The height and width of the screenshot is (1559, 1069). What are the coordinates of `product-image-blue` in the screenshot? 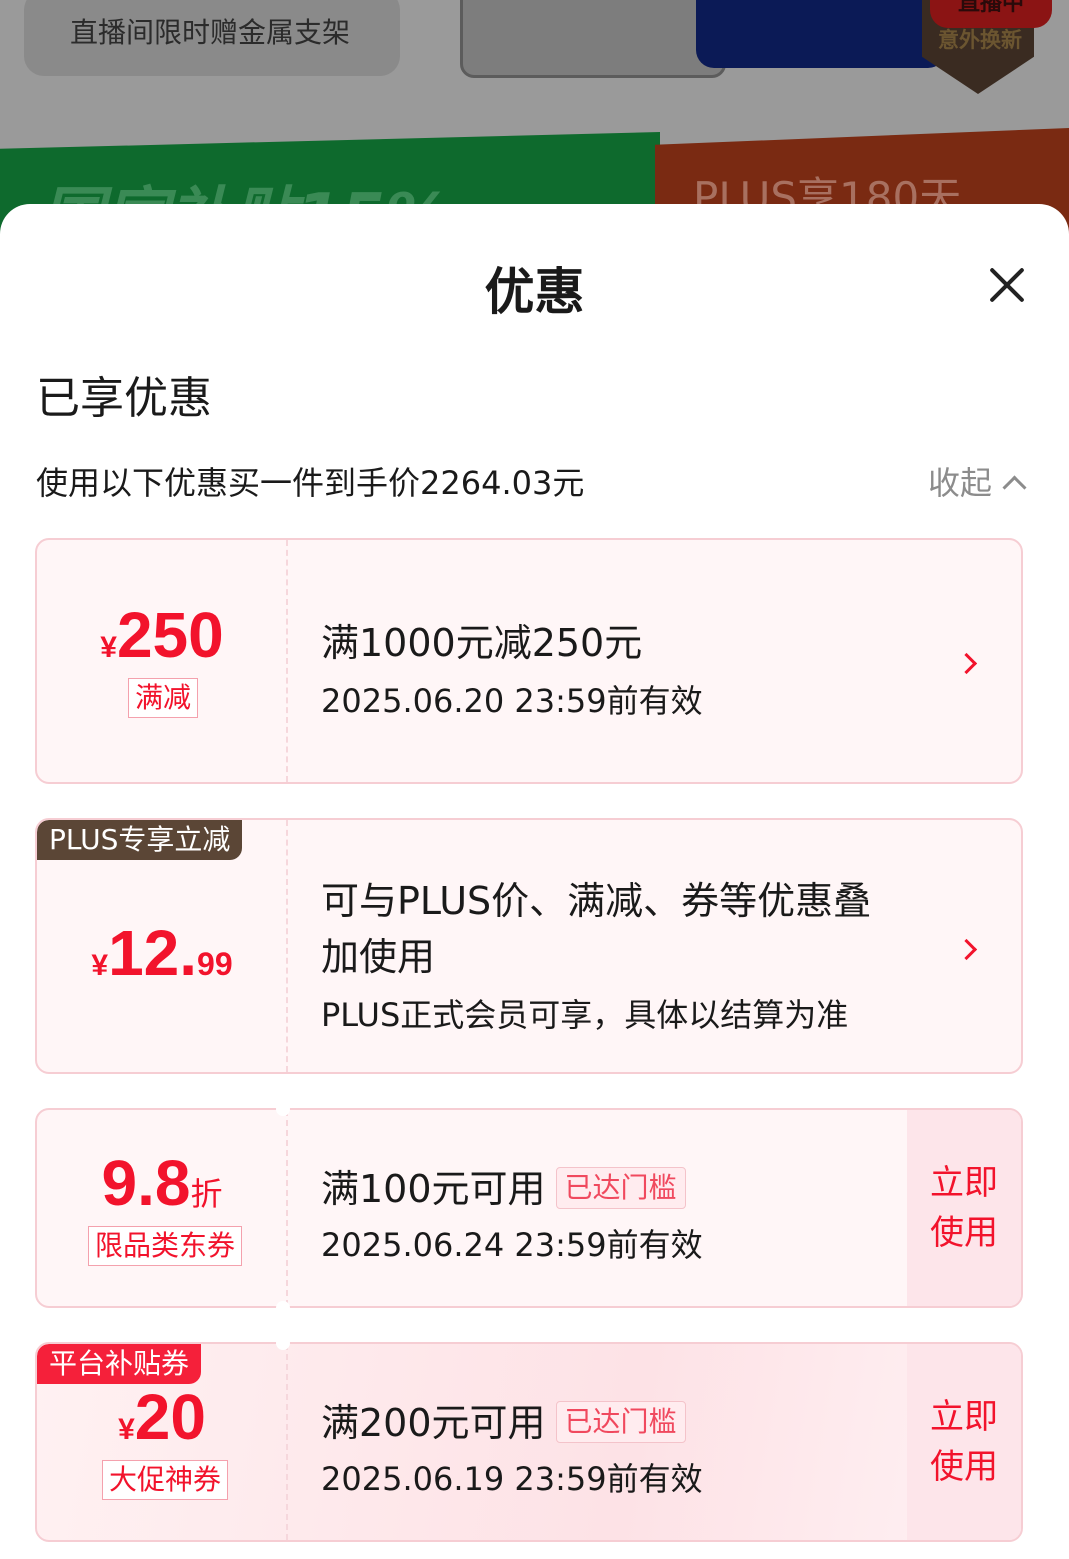 It's located at (821, 34).